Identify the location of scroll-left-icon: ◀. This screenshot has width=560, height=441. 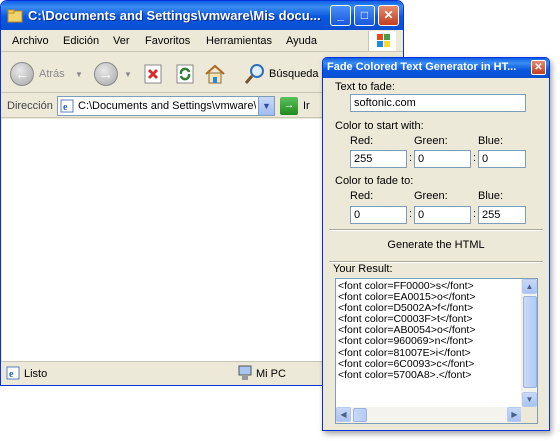
(343, 414).